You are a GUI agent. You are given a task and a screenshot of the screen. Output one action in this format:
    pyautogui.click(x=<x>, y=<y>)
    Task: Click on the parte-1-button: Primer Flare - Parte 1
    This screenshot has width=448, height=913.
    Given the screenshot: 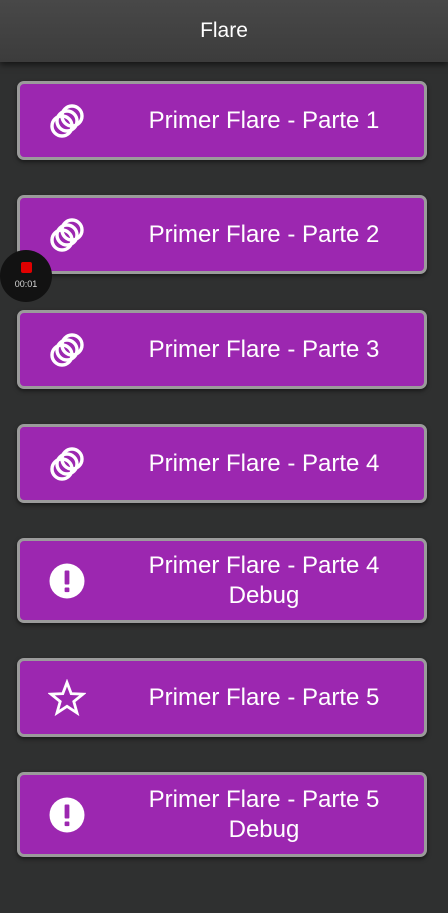 What is the action you would take?
    pyautogui.click(x=222, y=120)
    